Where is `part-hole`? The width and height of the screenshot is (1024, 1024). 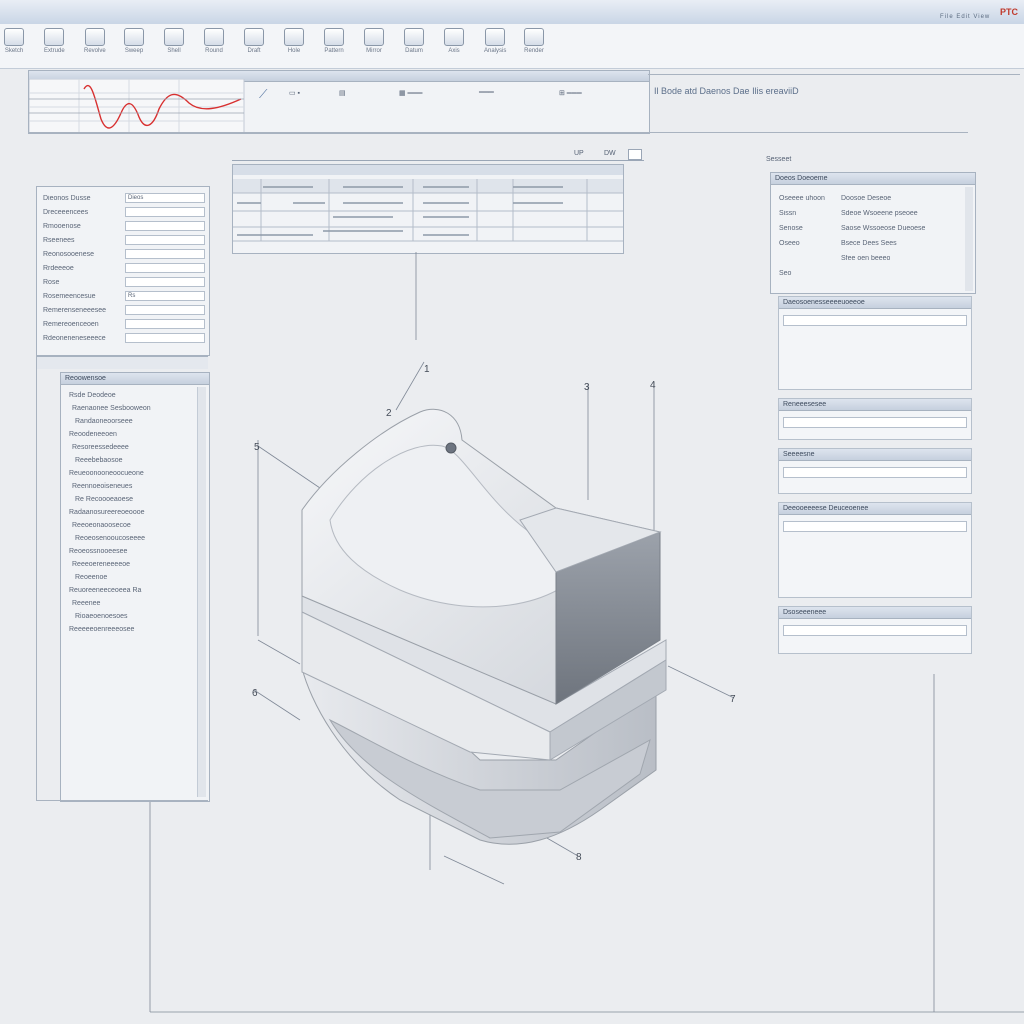
part-hole is located at coordinates (451, 448).